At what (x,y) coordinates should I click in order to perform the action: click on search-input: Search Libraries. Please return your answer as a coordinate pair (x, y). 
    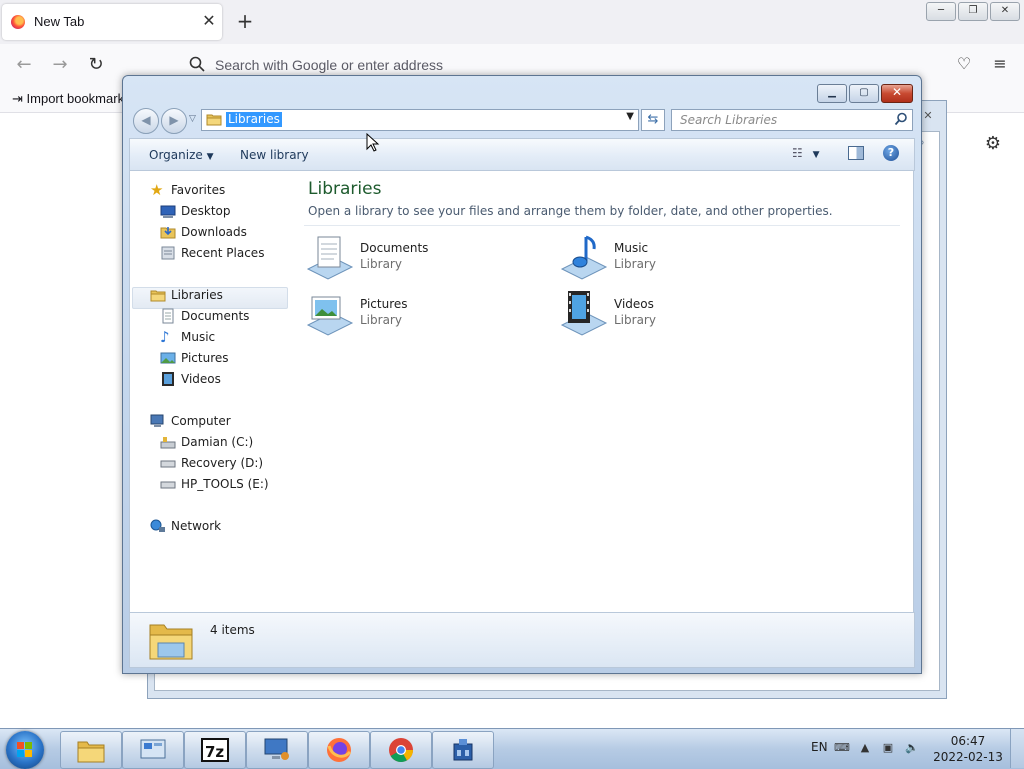
    Looking at the image, I should click on (728, 120).